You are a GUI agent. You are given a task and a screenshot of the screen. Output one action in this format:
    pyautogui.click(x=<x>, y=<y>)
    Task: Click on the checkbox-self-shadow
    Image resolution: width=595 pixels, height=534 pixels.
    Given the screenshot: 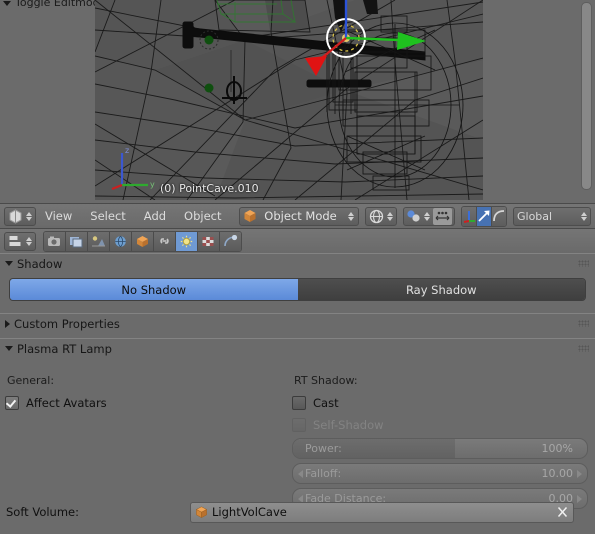 What is the action you would take?
    pyautogui.click(x=299, y=424)
    